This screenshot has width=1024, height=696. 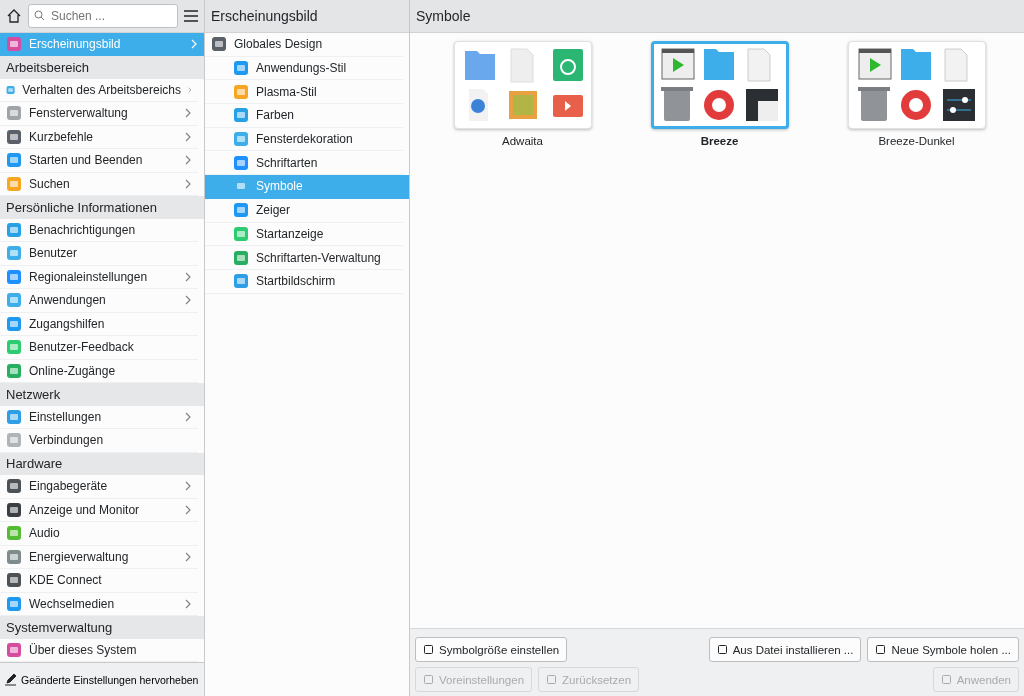 What do you see at coordinates (99, 417) in the screenshot?
I see `sidebar-item: Einstellungen` at bounding box center [99, 417].